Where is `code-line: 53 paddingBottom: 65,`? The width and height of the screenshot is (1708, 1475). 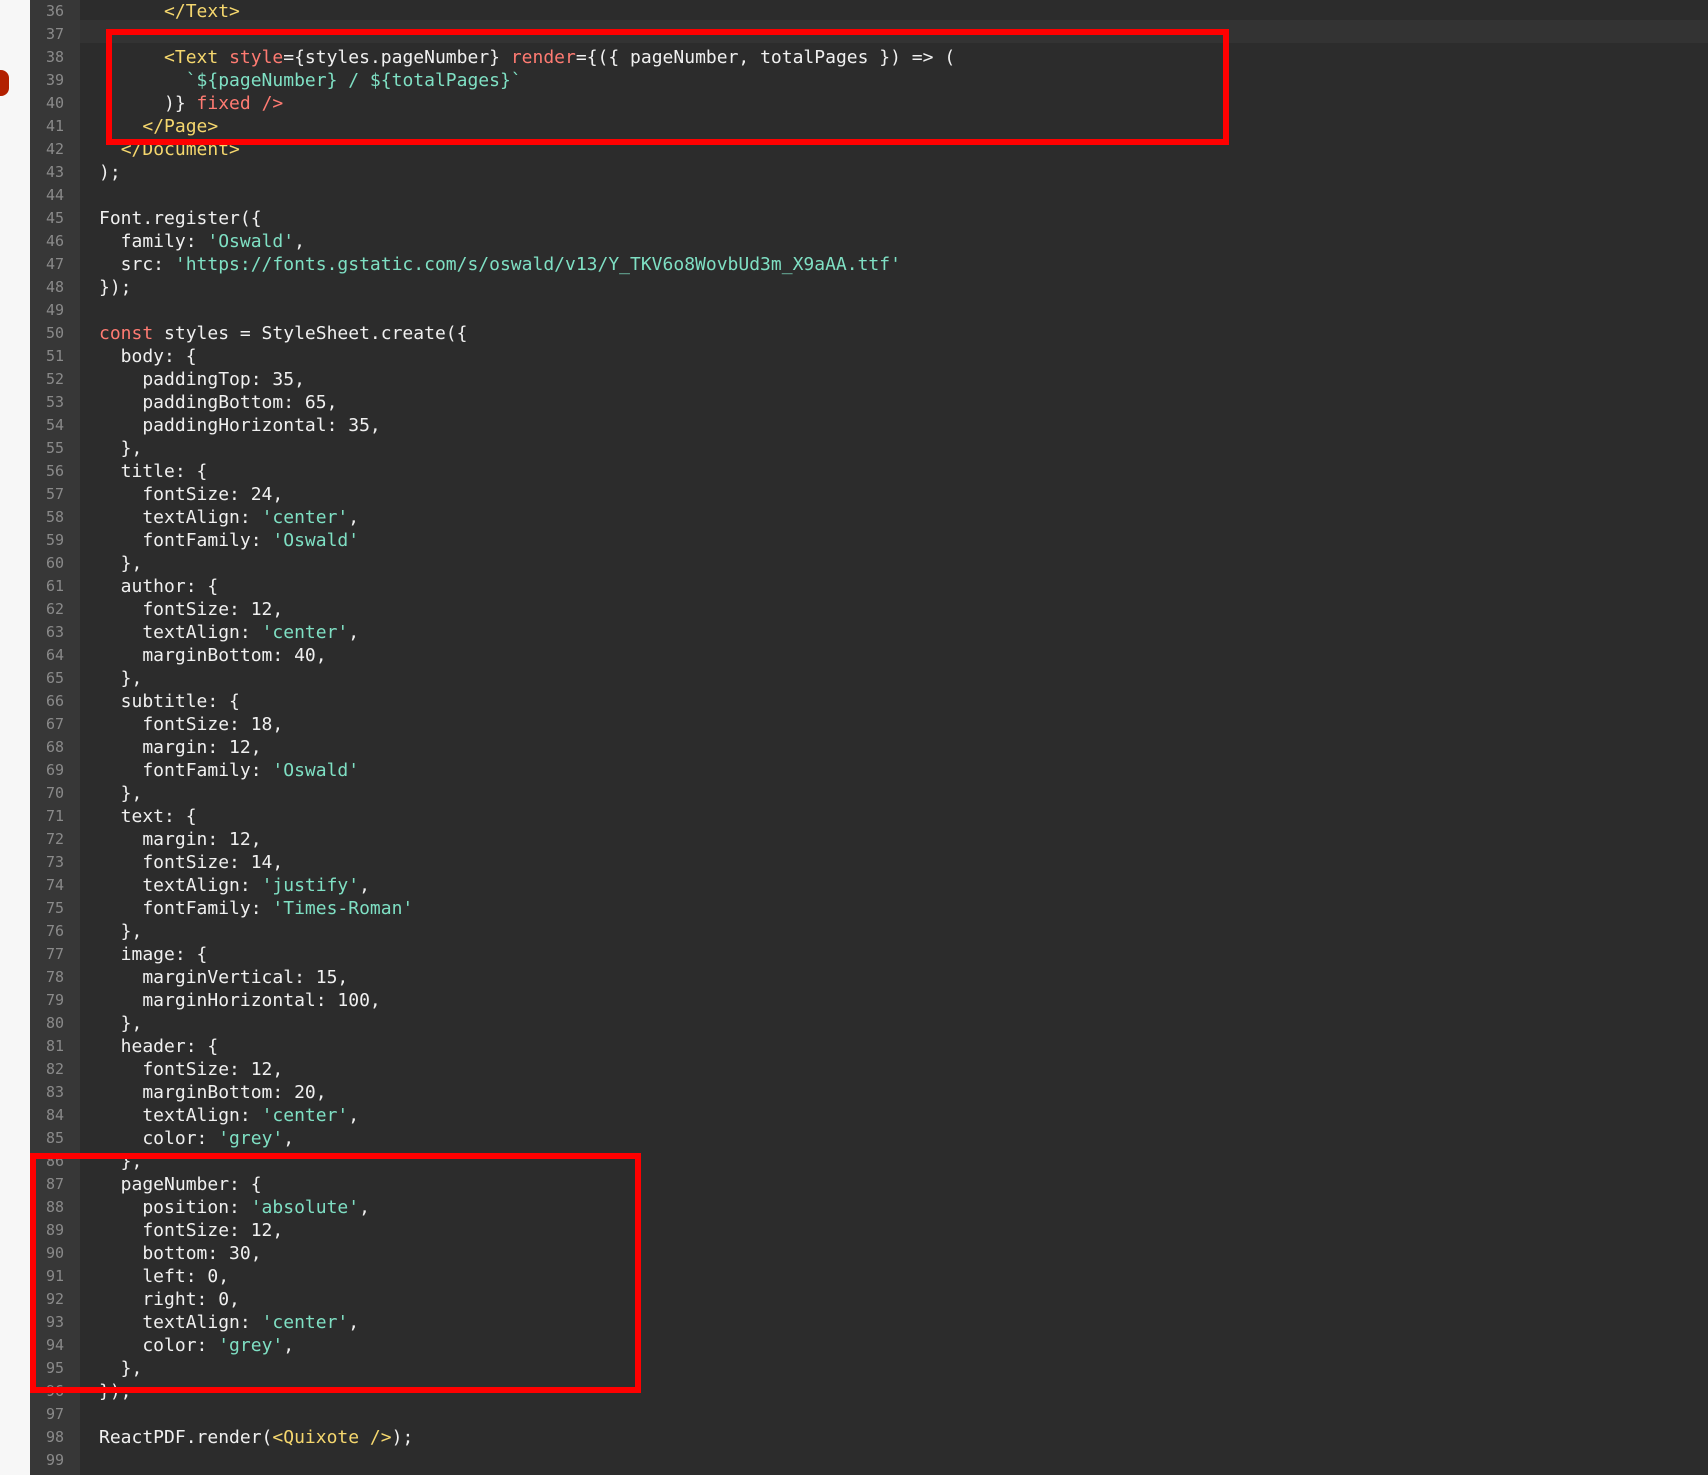 code-line: 53 paddingBottom: 65, is located at coordinates (869, 402).